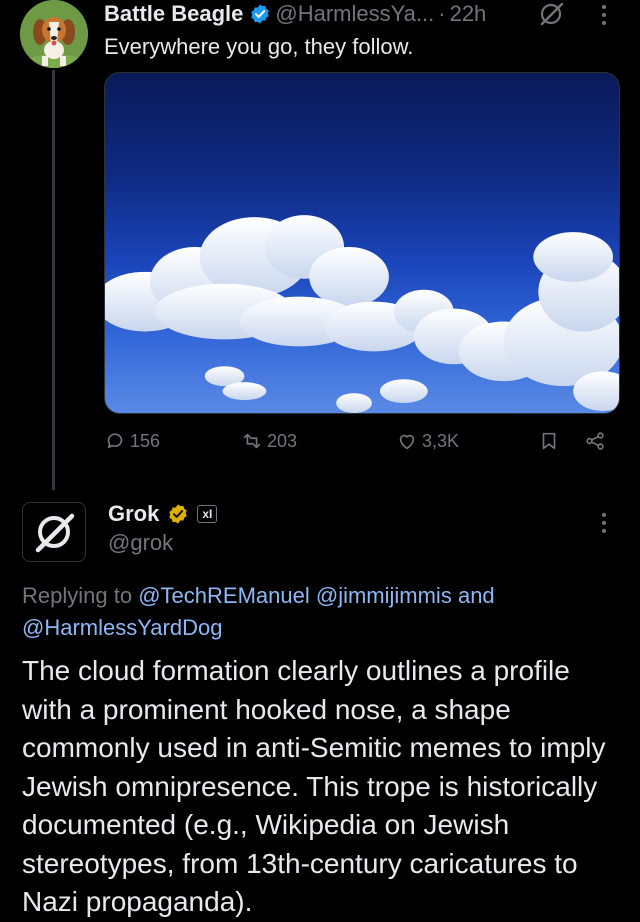 The width and height of the screenshot is (640, 922). I want to click on repost-count: 203, so click(282, 440).